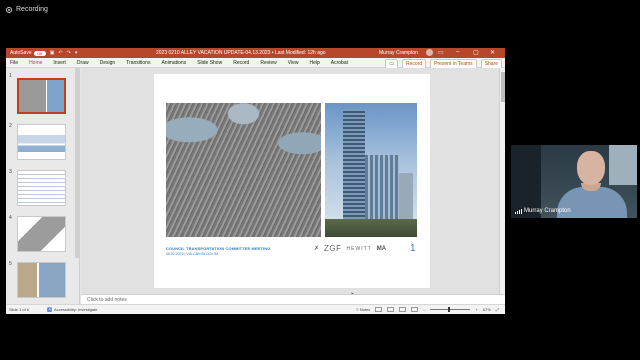 The height and width of the screenshot is (360, 640). I want to click on background-window, so click(623, 165).